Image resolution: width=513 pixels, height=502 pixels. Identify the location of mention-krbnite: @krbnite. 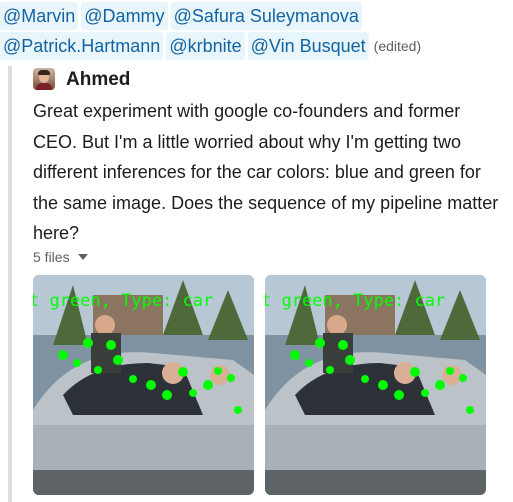
(205, 46).